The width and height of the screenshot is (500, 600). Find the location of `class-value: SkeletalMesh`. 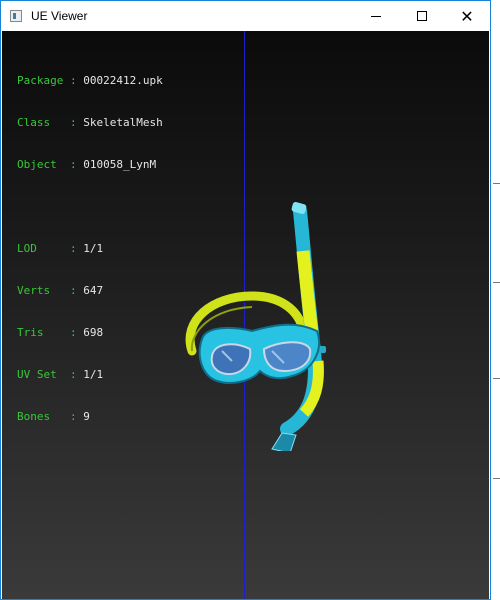

class-value: SkeletalMesh is located at coordinates (123, 122).